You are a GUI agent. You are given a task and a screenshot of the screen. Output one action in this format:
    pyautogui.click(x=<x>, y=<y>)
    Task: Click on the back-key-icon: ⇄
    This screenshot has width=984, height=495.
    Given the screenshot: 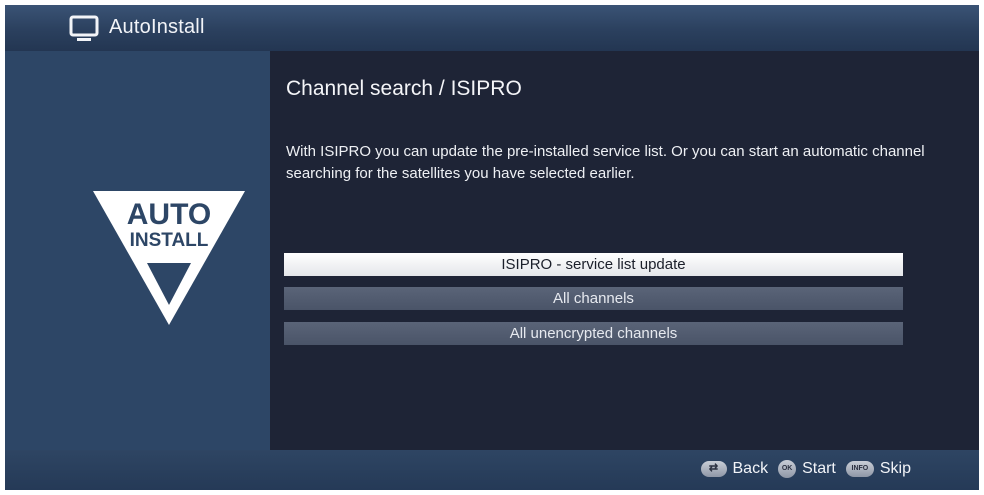 What is the action you would take?
    pyautogui.click(x=713, y=469)
    